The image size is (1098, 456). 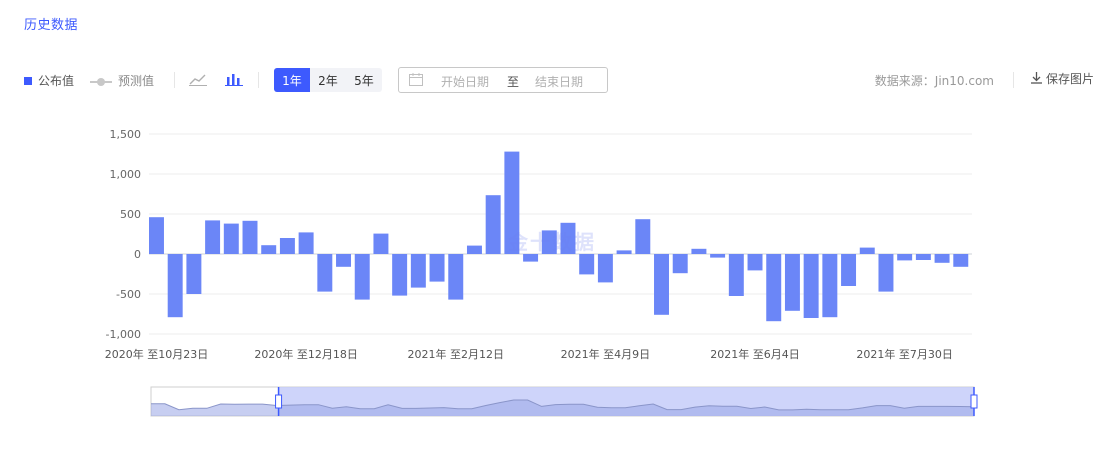 I want to click on navigator-right-handle, so click(x=974, y=401).